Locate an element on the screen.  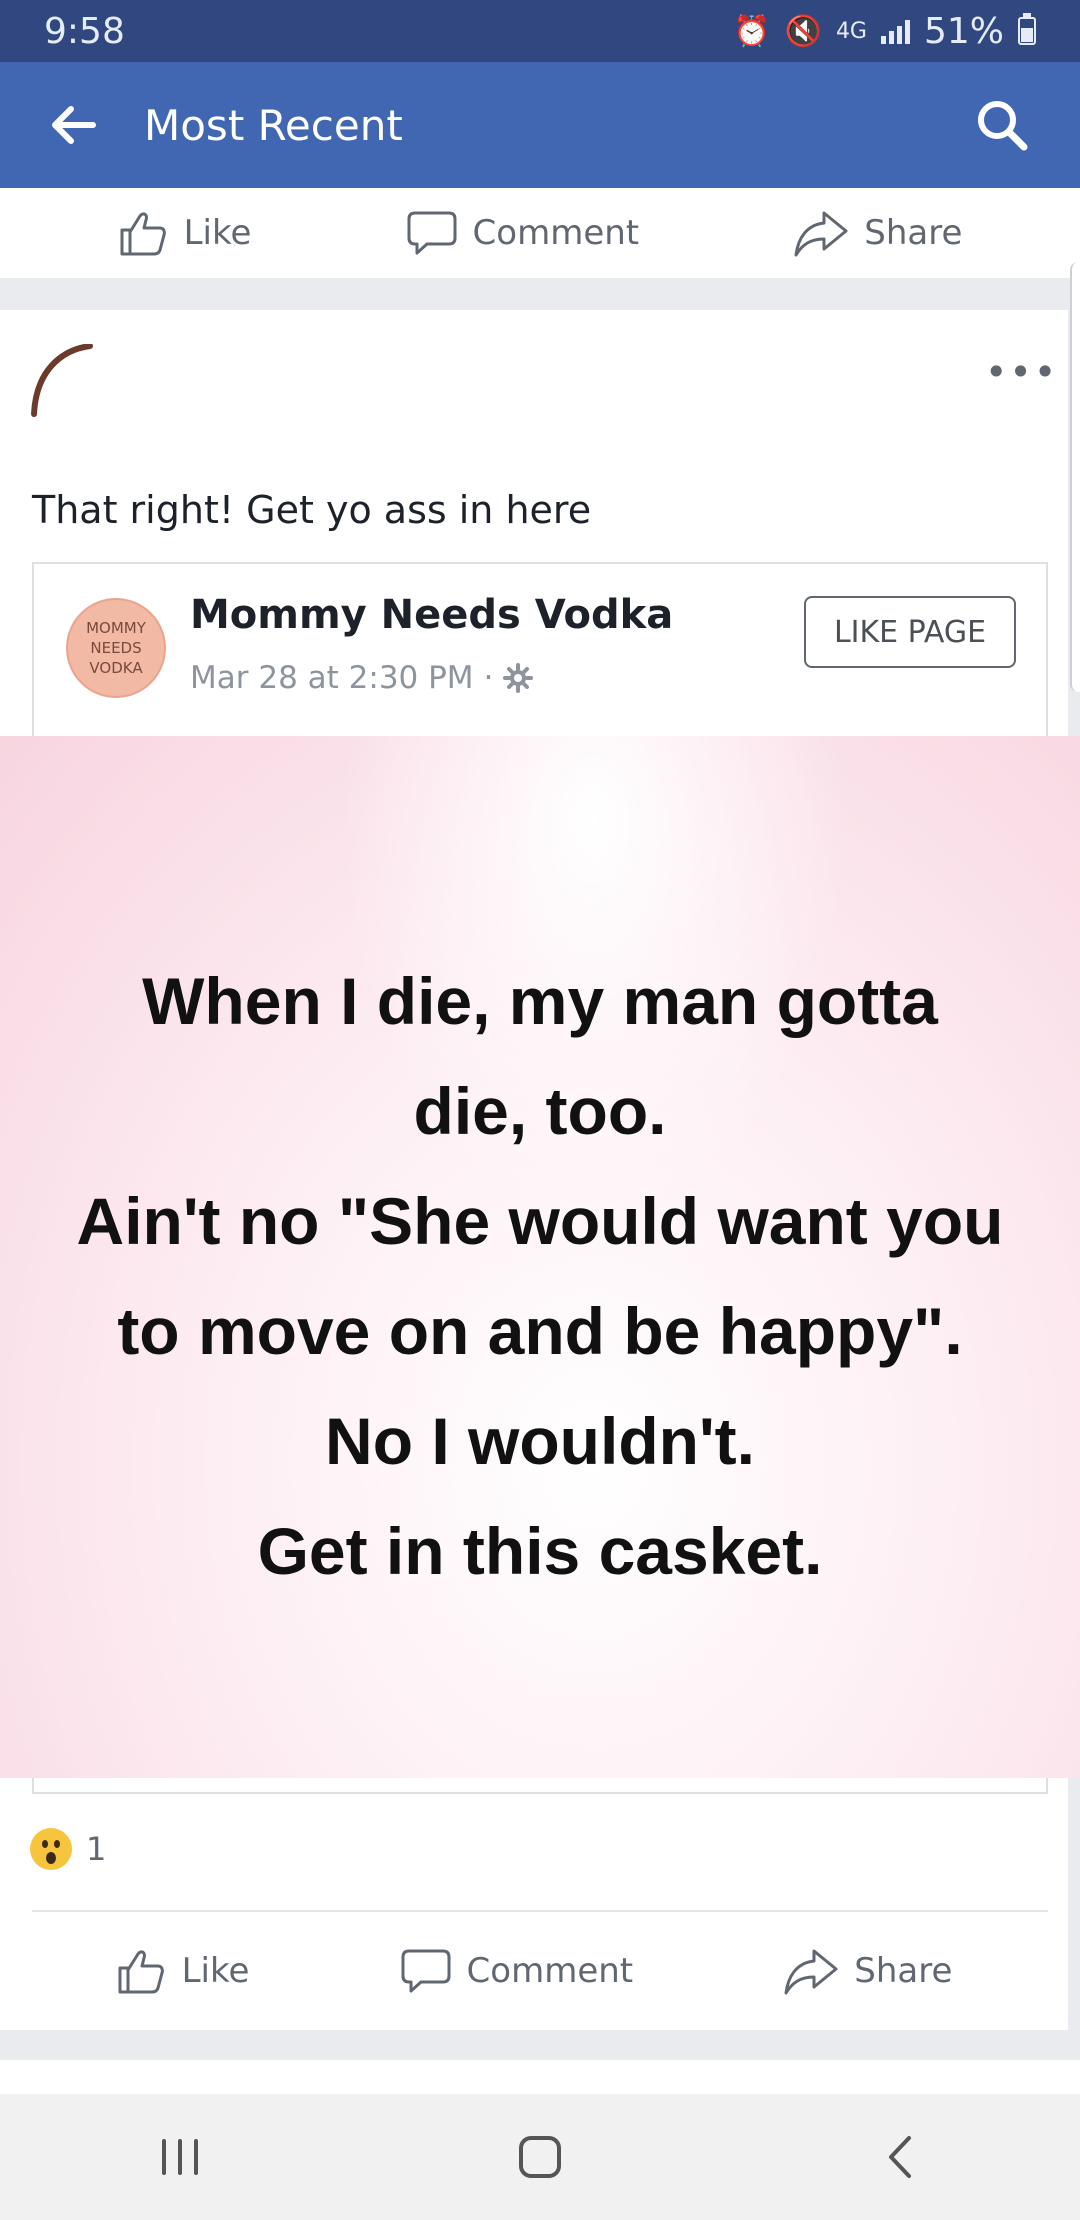
adjacent-card-edge is located at coordinates (1075, 477).